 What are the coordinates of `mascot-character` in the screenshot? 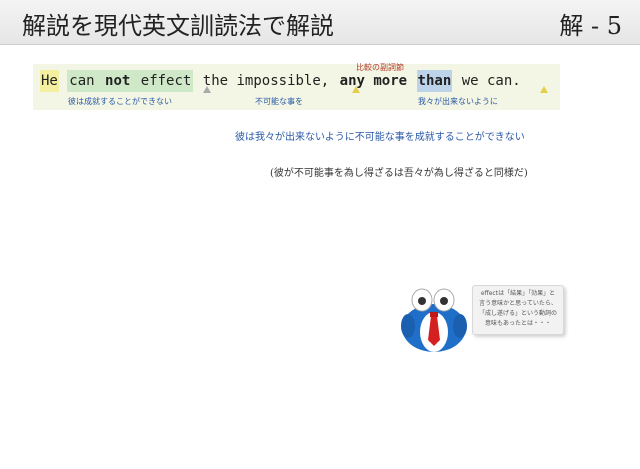 It's located at (434, 321).